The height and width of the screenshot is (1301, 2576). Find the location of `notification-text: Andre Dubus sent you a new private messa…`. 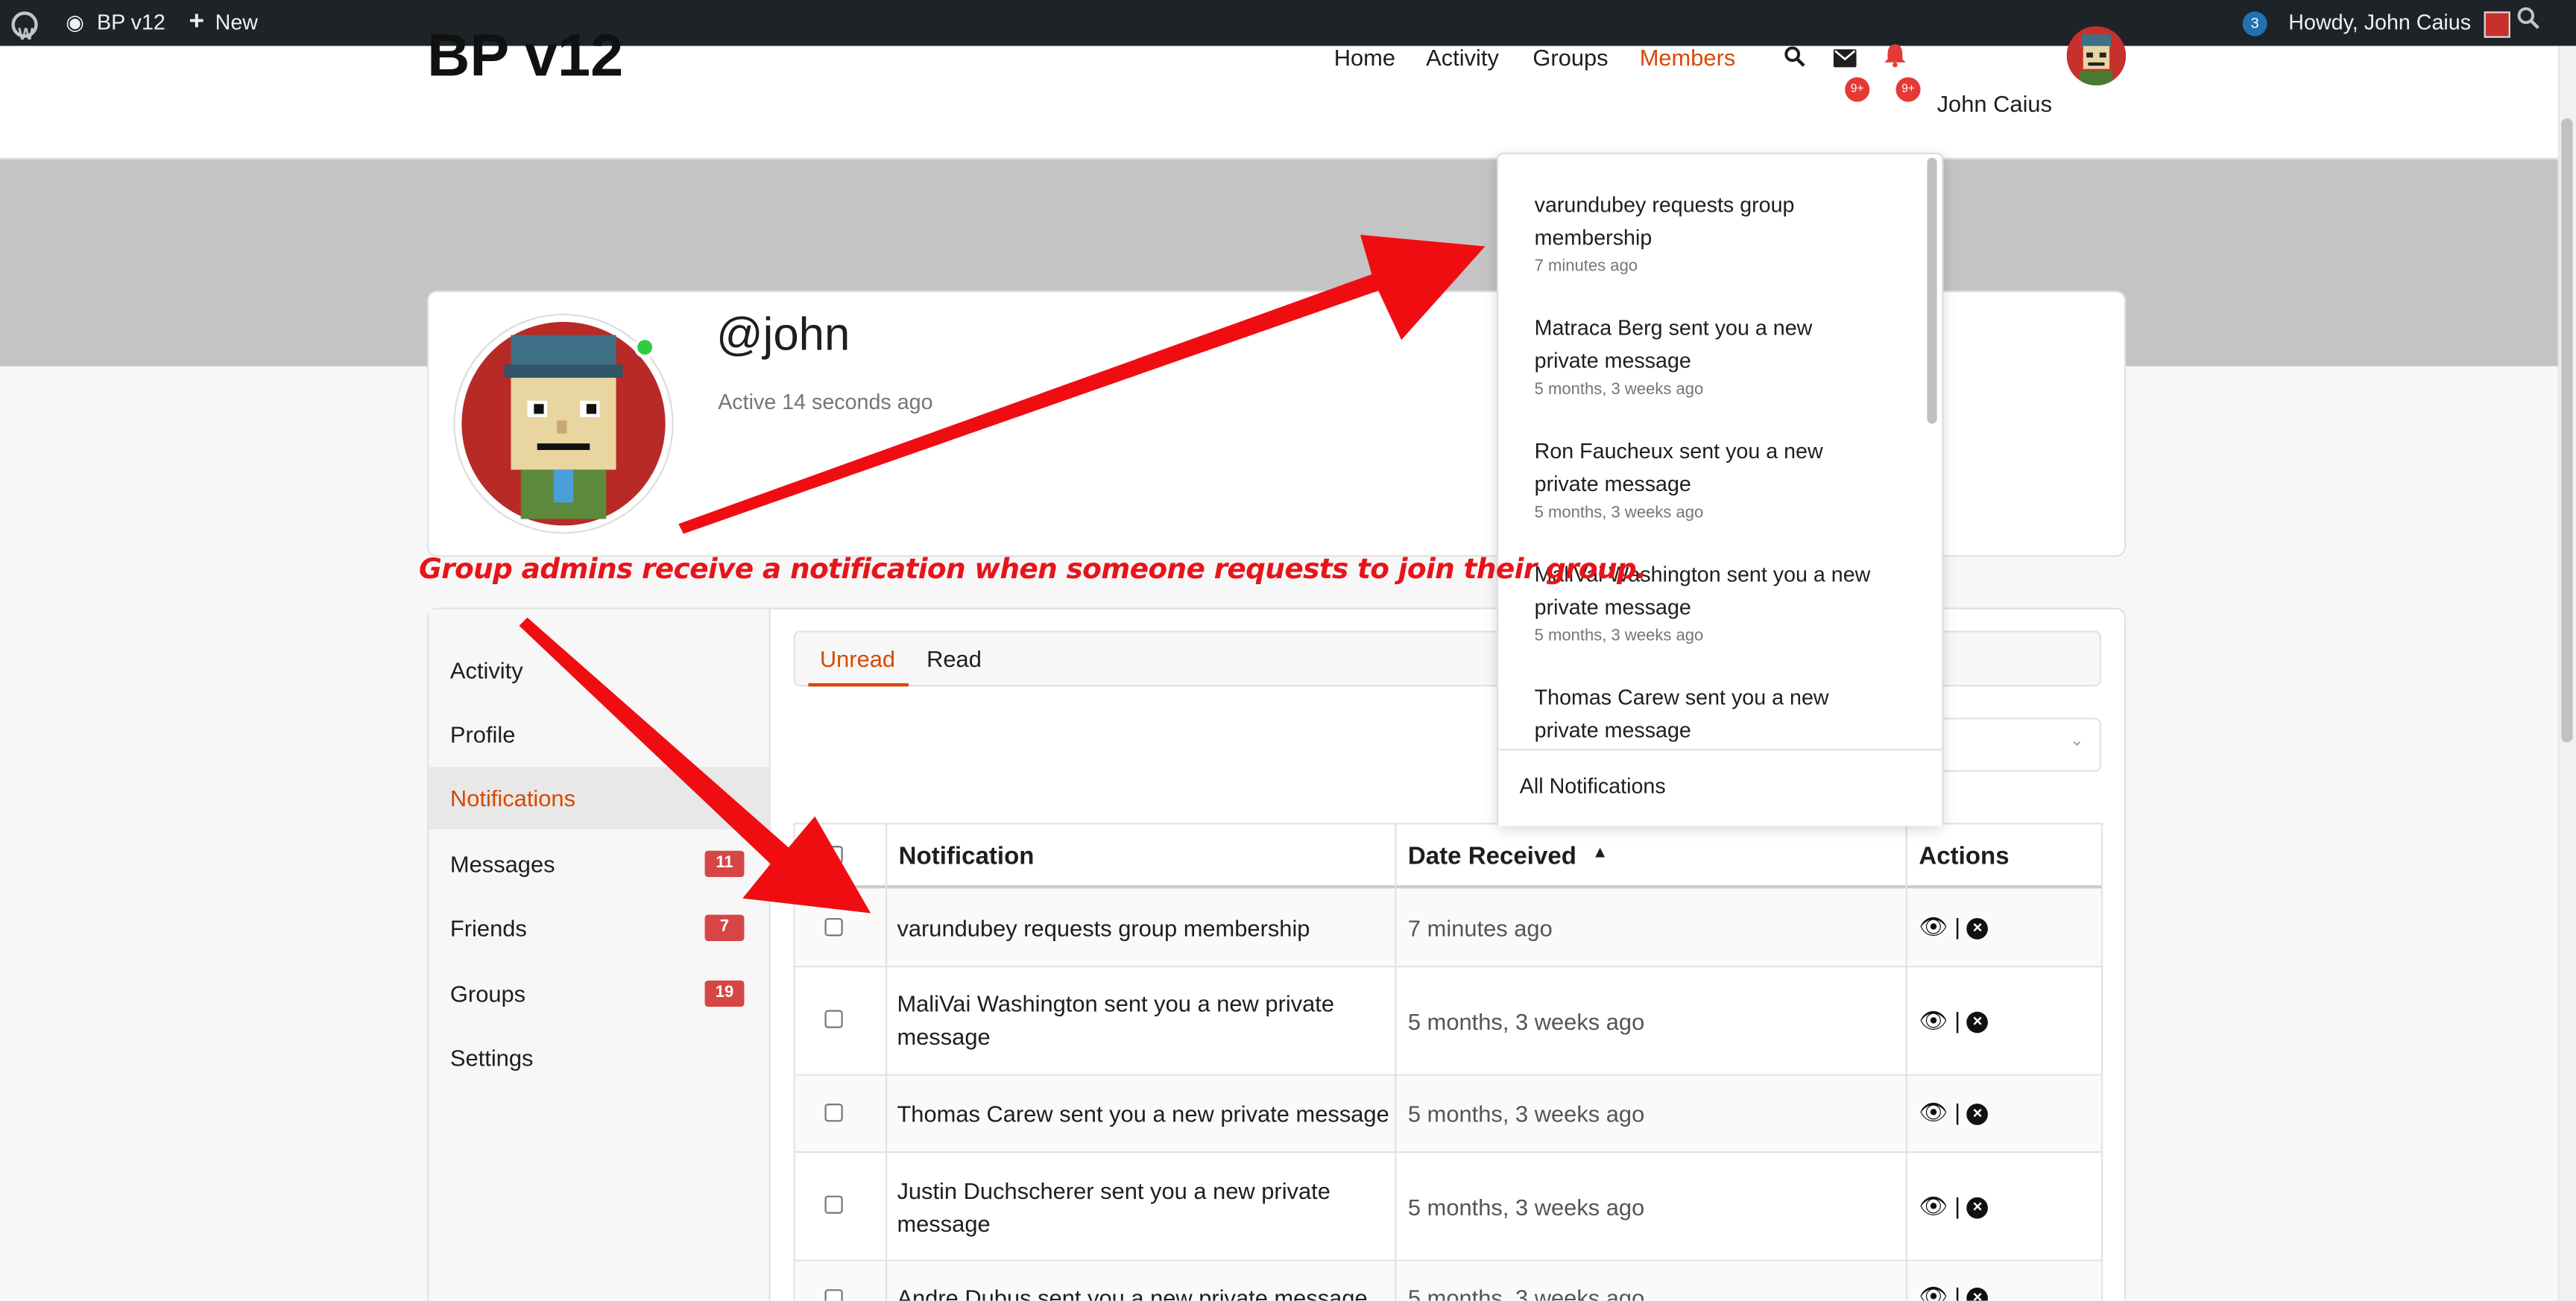

notification-text: Andre Dubus sent you a new private messa… is located at coordinates (1143, 1291).